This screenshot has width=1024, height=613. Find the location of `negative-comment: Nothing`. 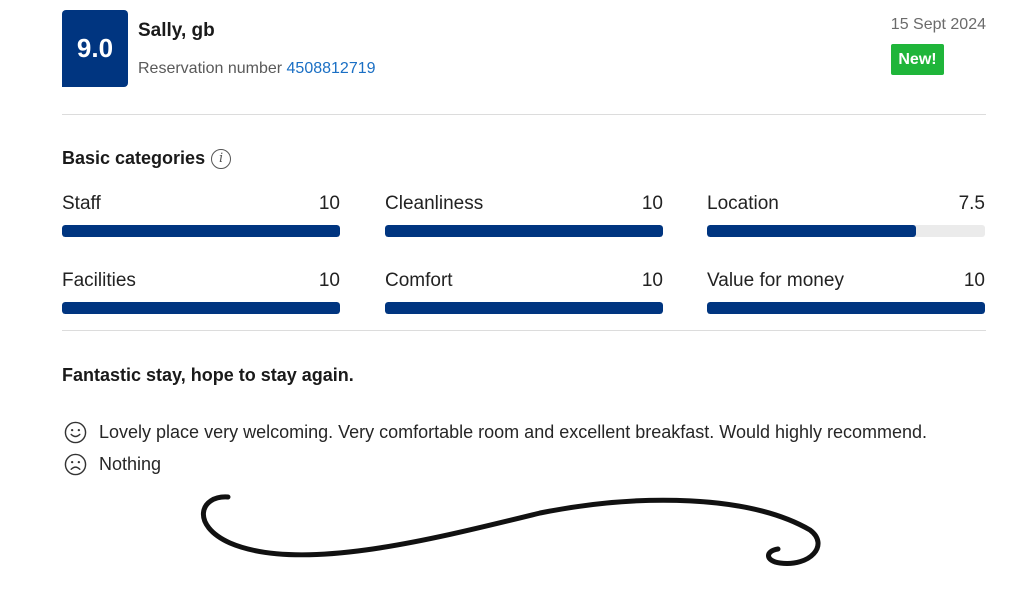

negative-comment: Nothing is located at coordinates (112, 464).